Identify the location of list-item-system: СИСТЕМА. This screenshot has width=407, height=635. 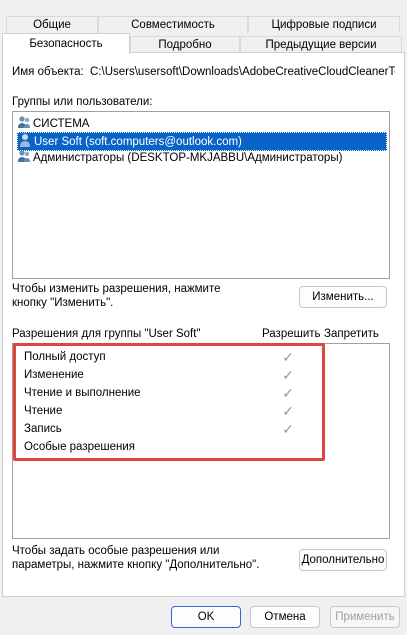
(53, 123).